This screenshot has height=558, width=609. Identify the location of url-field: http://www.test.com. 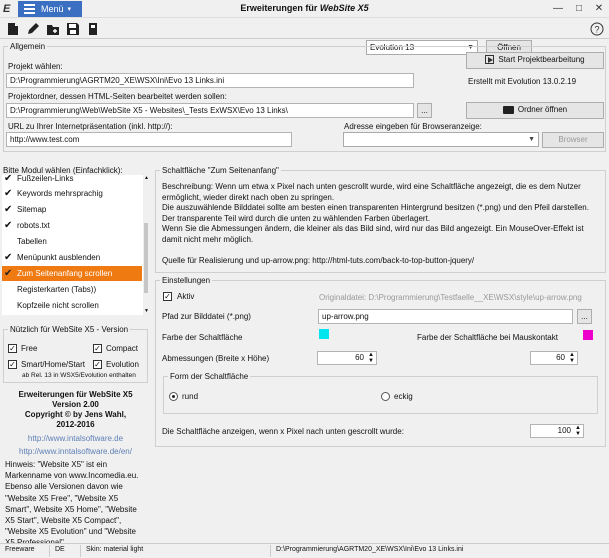
(149, 139).